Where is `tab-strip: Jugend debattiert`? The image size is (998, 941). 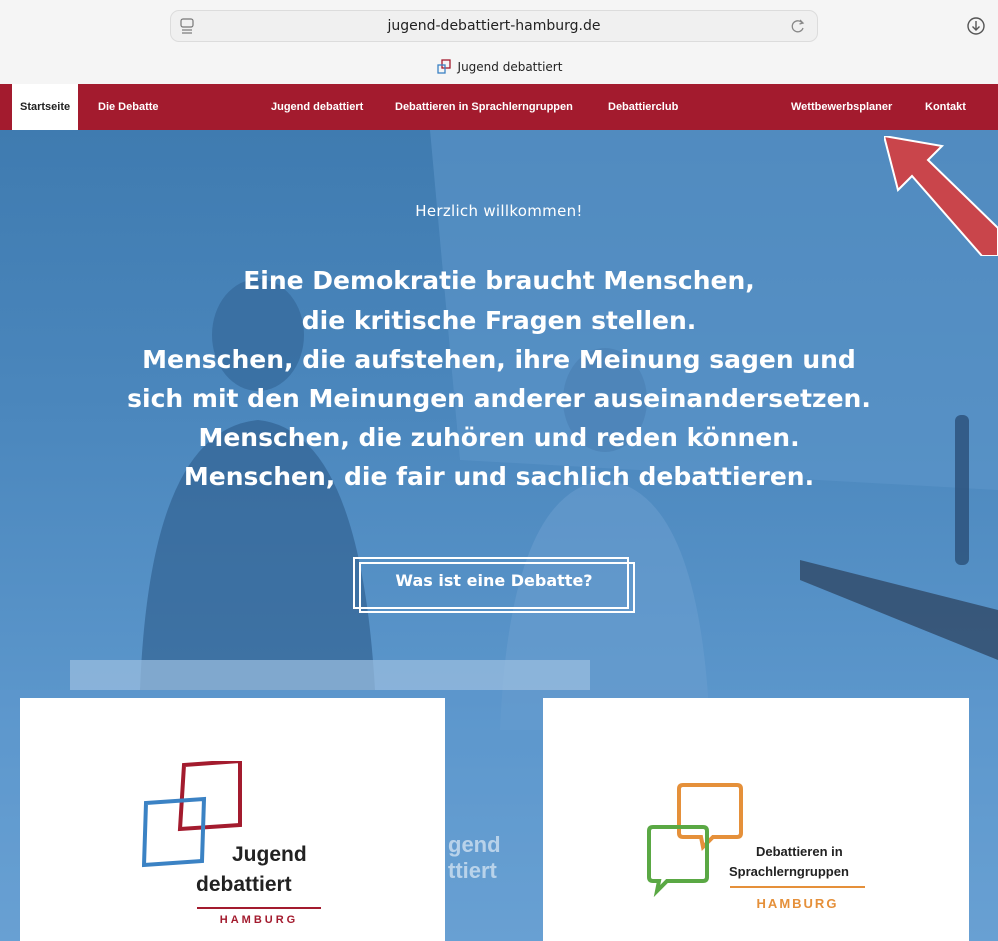 tab-strip: Jugend debattiert is located at coordinates (499, 68).